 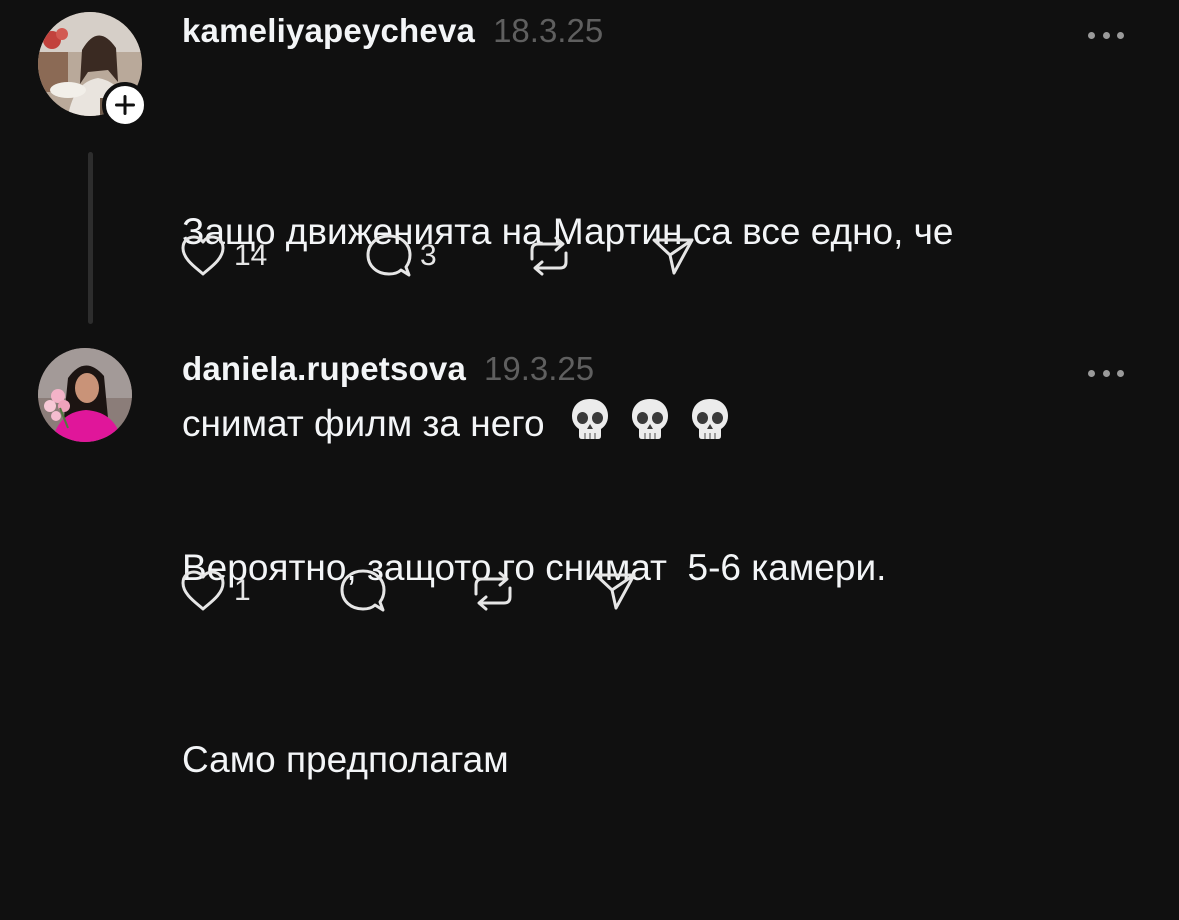 What do you see at coordinates (548, 30) in the screenshot?
I see `timestamp: 18.3.25` at bounding box center [548, 30].